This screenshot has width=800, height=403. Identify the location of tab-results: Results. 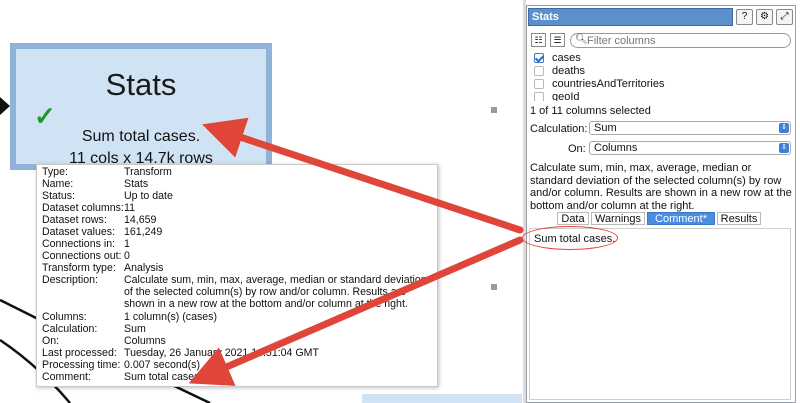
(739, 218).